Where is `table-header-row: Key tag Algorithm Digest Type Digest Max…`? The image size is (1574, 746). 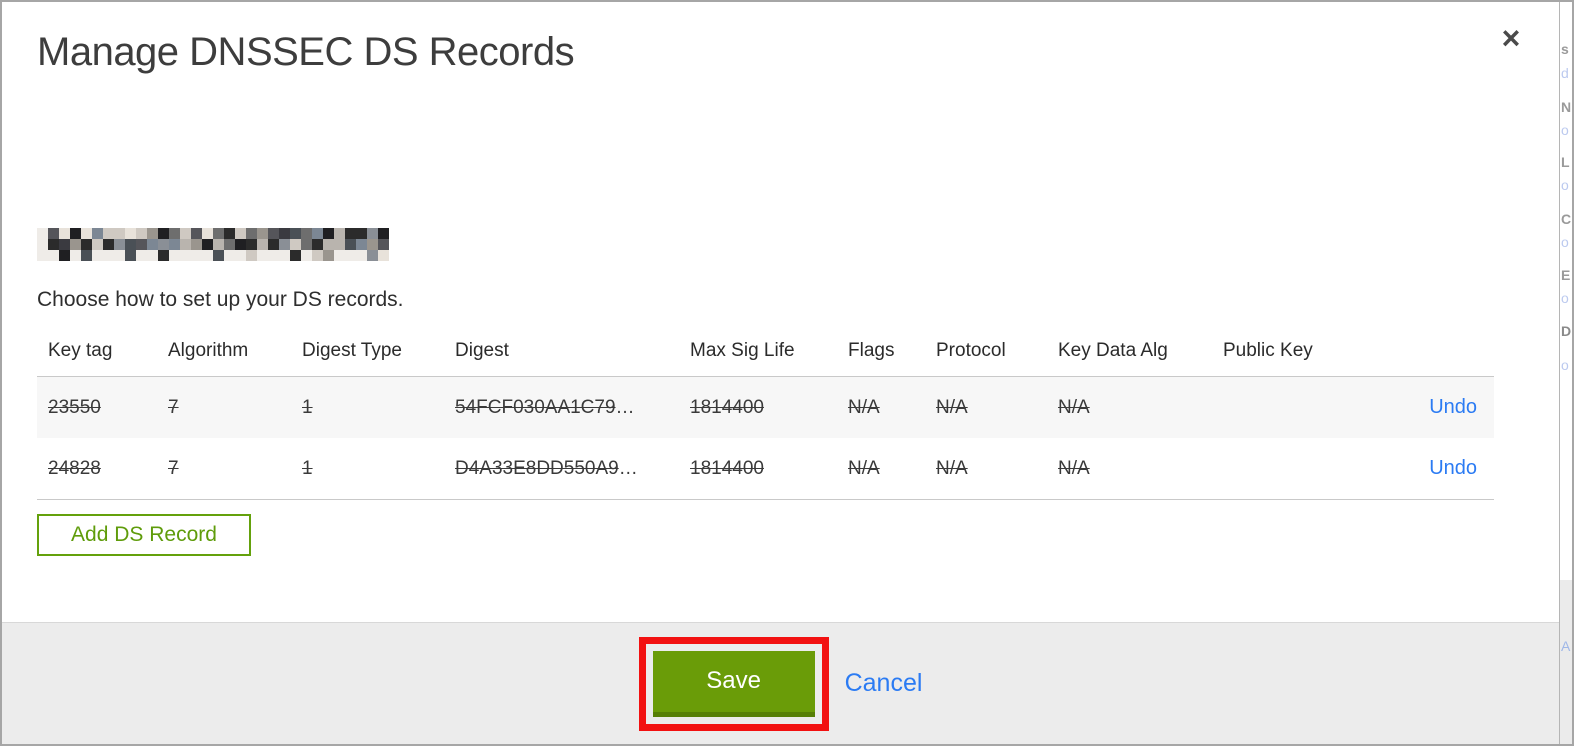 table-header-row: Key tag Algorithm Digest Type Digest Max… is located at coordinates (765, 354).